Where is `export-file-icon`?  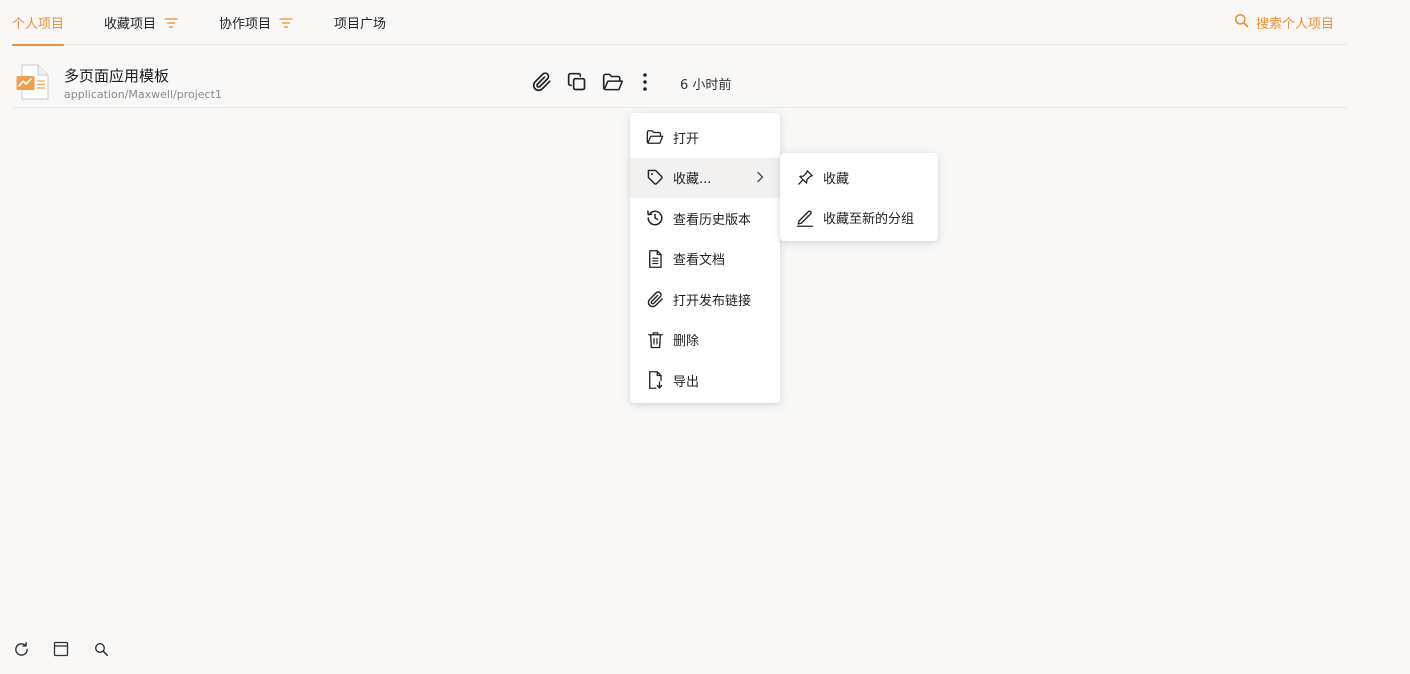 export-file-icon is located at coordinates (655, 380).